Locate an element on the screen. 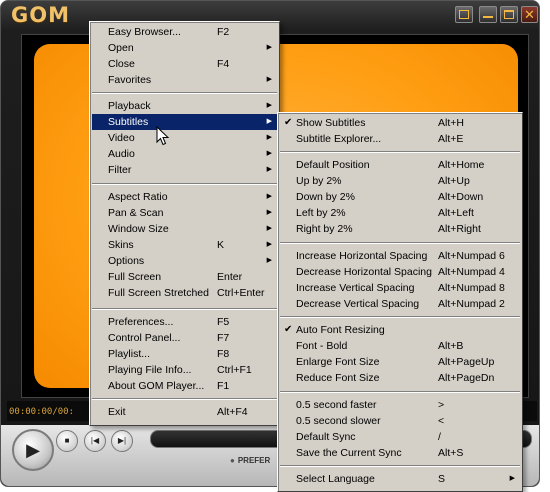  menu-item-shortcut: K is located at coordinates (221, 245).